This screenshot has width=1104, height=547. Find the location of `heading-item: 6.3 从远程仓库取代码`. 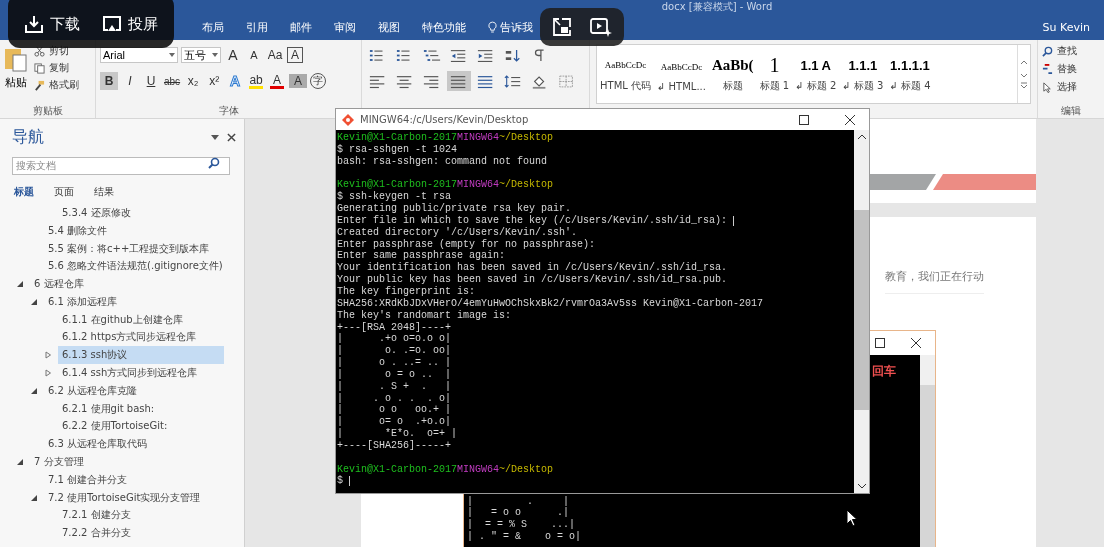

heading-item: 6.3 从远程仓库取代码 is located at coordinates (98, 444).